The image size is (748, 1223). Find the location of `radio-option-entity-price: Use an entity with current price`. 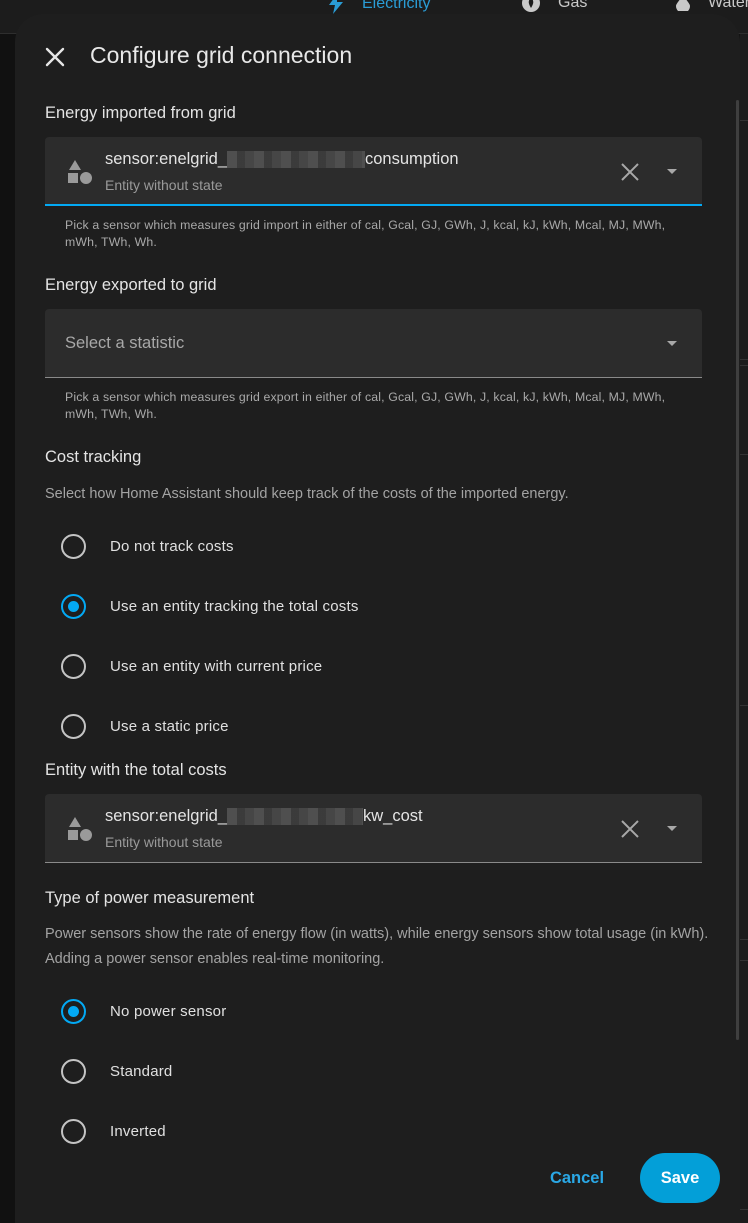

radio-option-entity-price: Use an entity with current price is located at coordinates (191, 666).